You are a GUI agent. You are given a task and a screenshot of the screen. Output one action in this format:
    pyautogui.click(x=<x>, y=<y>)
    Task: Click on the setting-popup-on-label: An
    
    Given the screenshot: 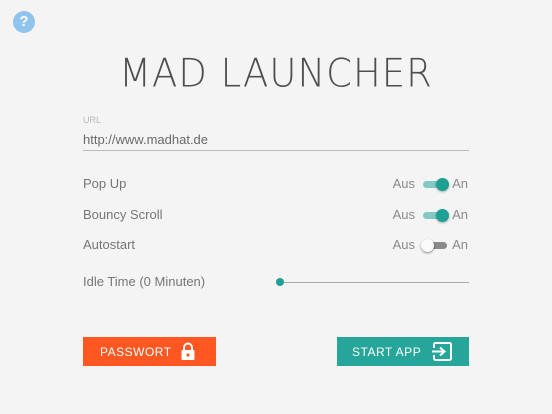 What is the action you would take?
    pyautogui.click(x=460, y=183)
    